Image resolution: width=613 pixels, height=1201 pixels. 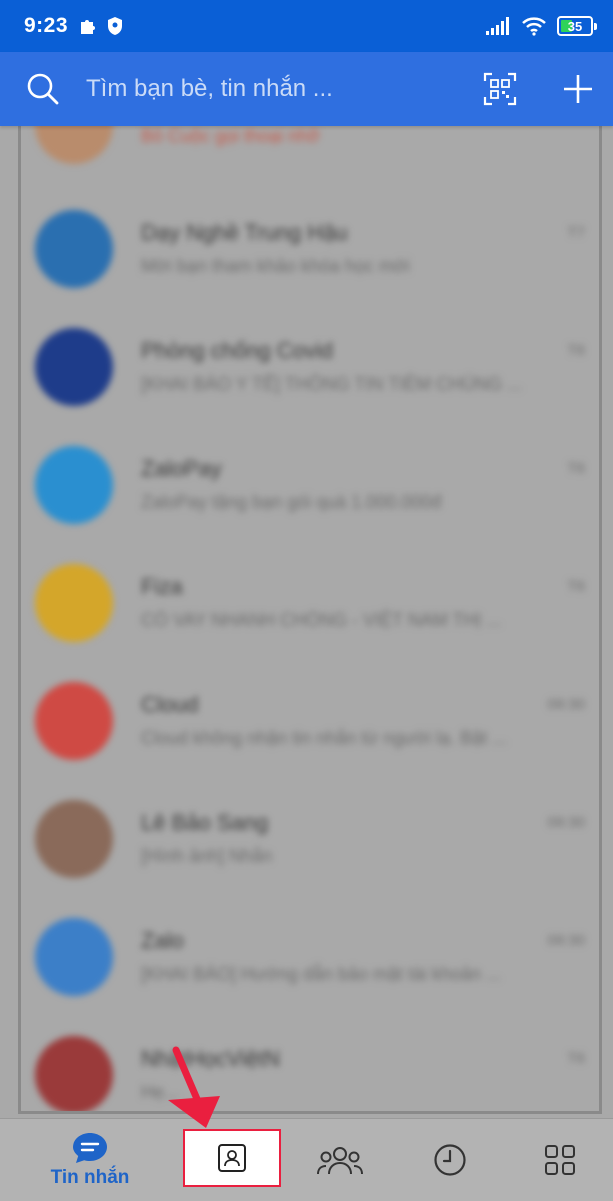 I want to click on nav-timeline, so click(x=450, y=1160).